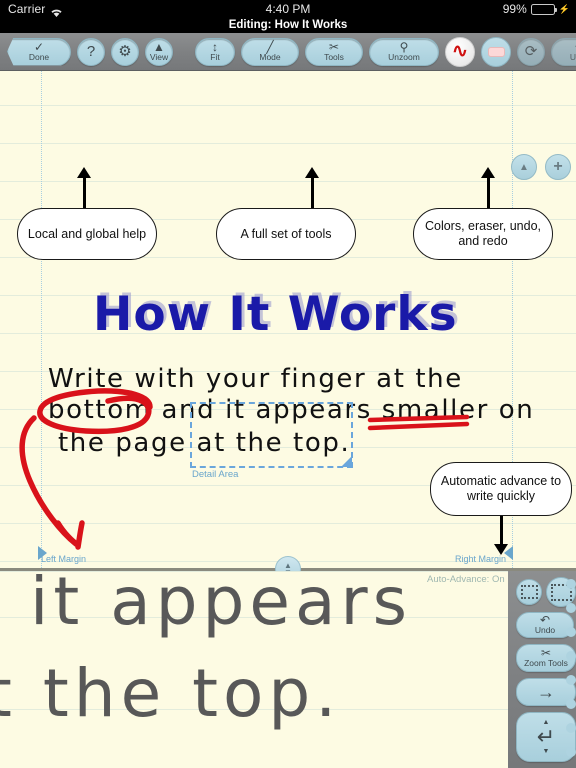  What do you see at coordinates (39, 46) in the screenshot?
I see `checkmark-icon: ✓` at bounding box center [39, 46].